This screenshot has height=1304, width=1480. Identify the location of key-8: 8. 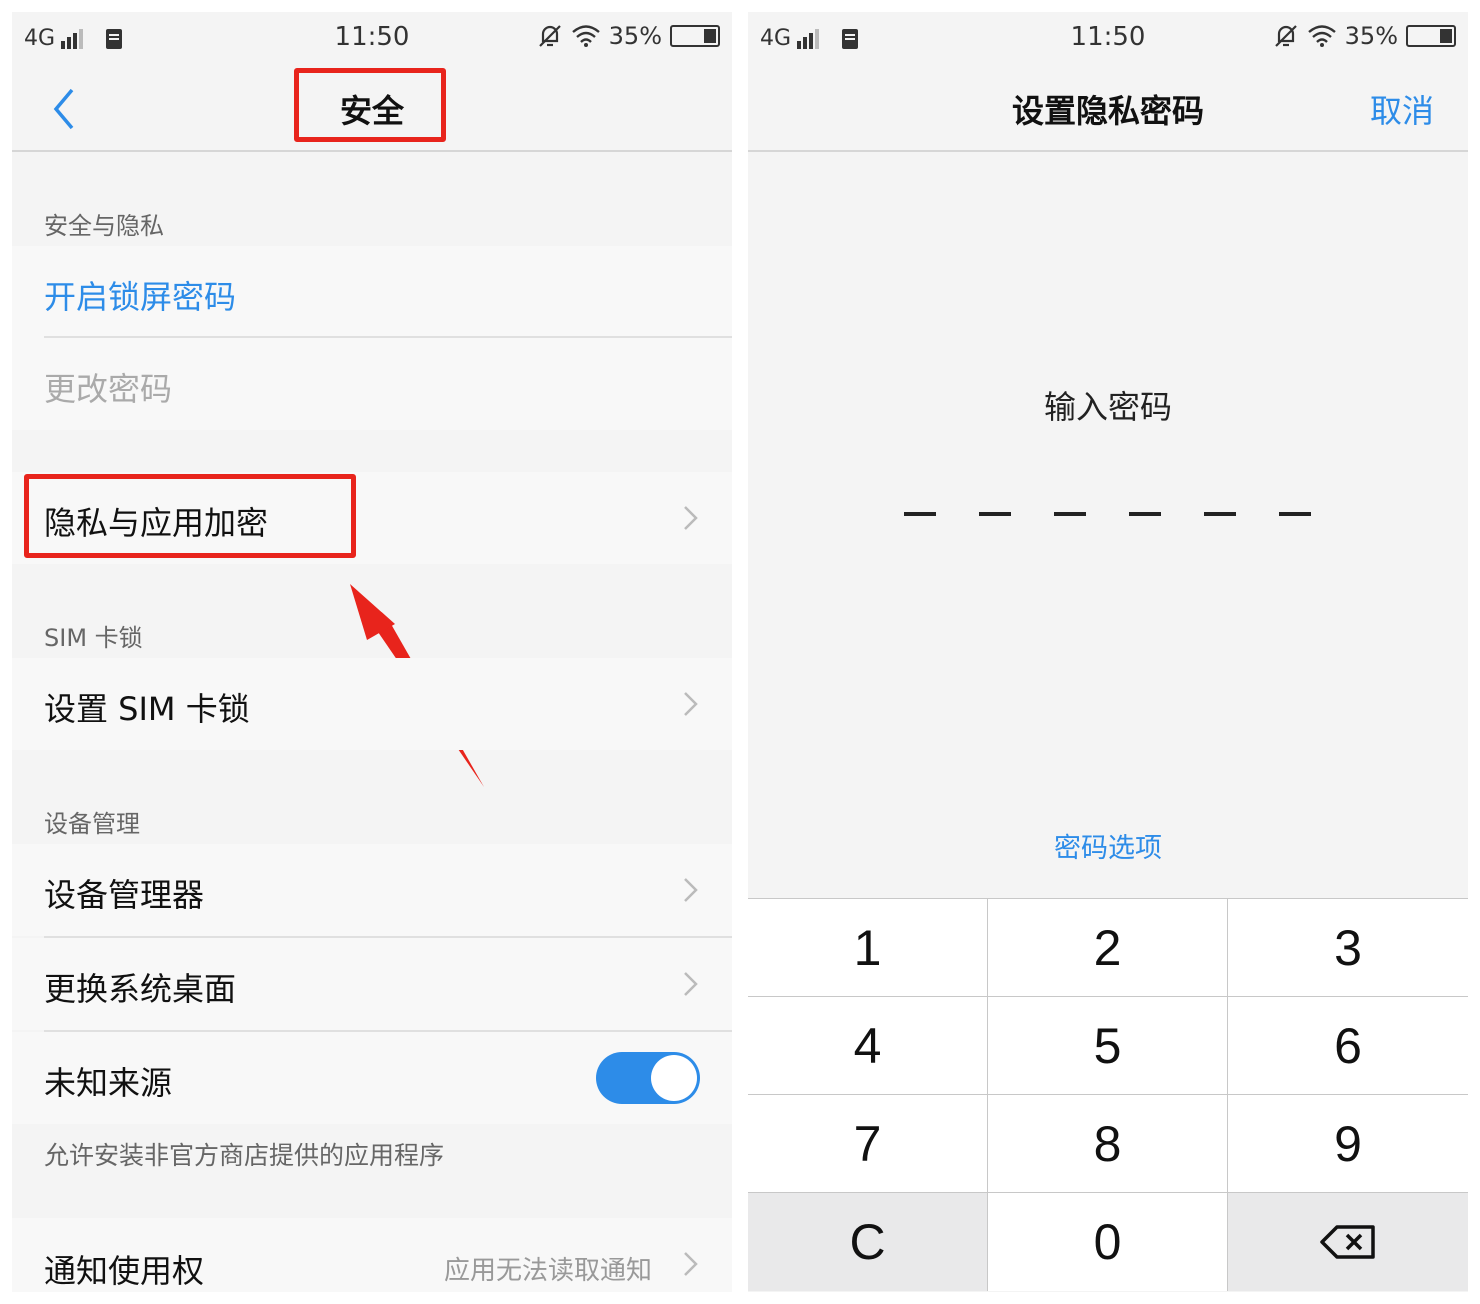
(1108, 1144).